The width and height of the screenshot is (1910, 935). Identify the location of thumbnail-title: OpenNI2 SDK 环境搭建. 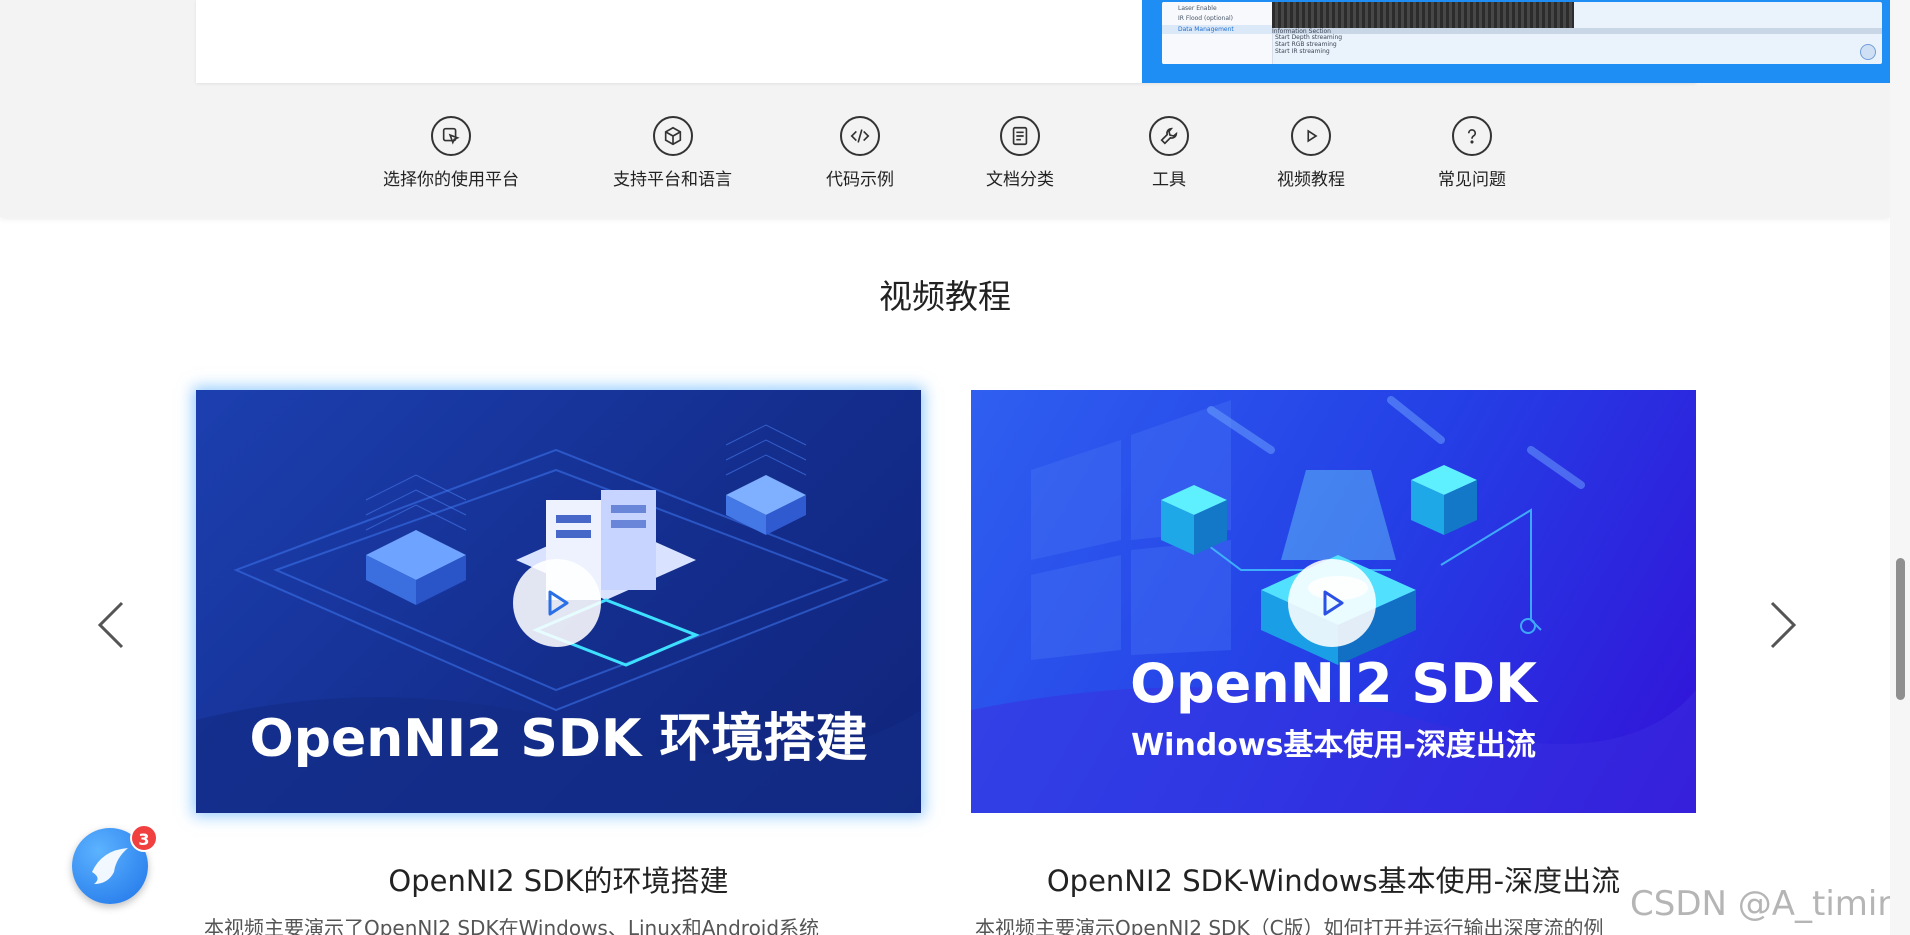
(558, 739).